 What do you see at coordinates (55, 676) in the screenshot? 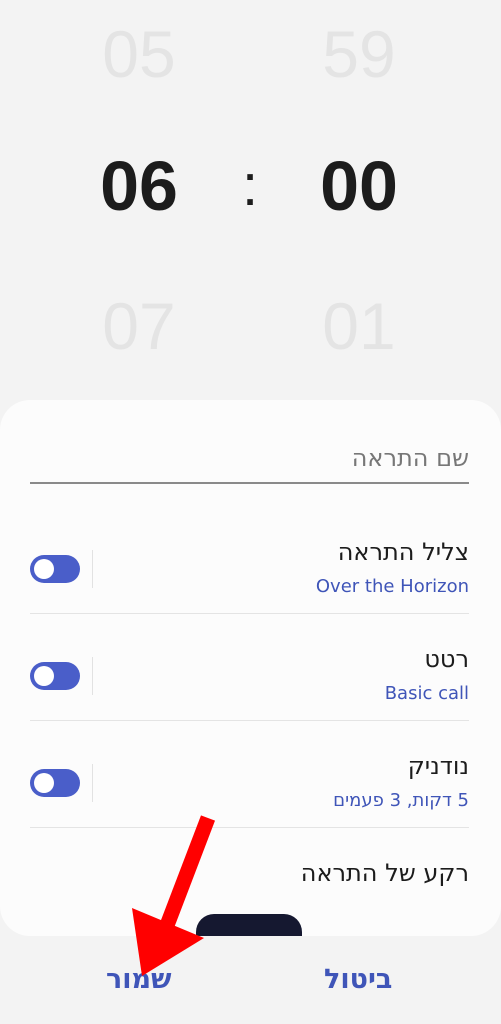
I see `vibration-toggle` at bounding box center [55, 676].